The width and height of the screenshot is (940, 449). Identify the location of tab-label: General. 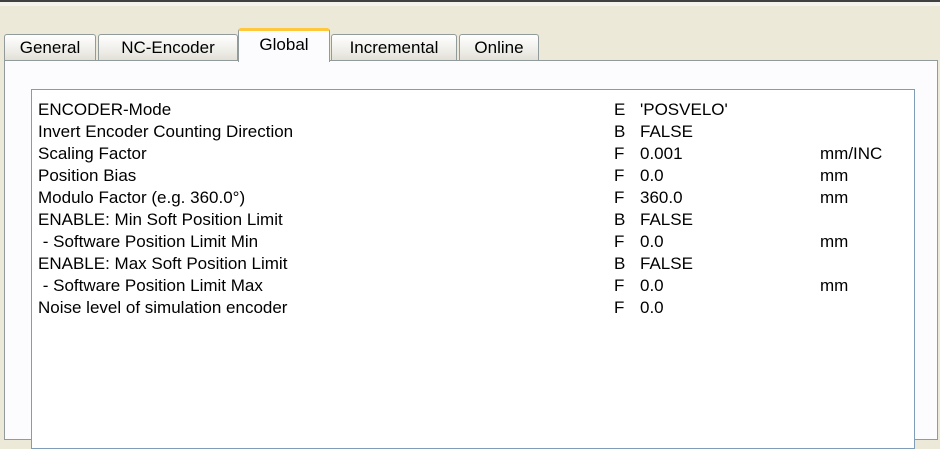
(50, 47).